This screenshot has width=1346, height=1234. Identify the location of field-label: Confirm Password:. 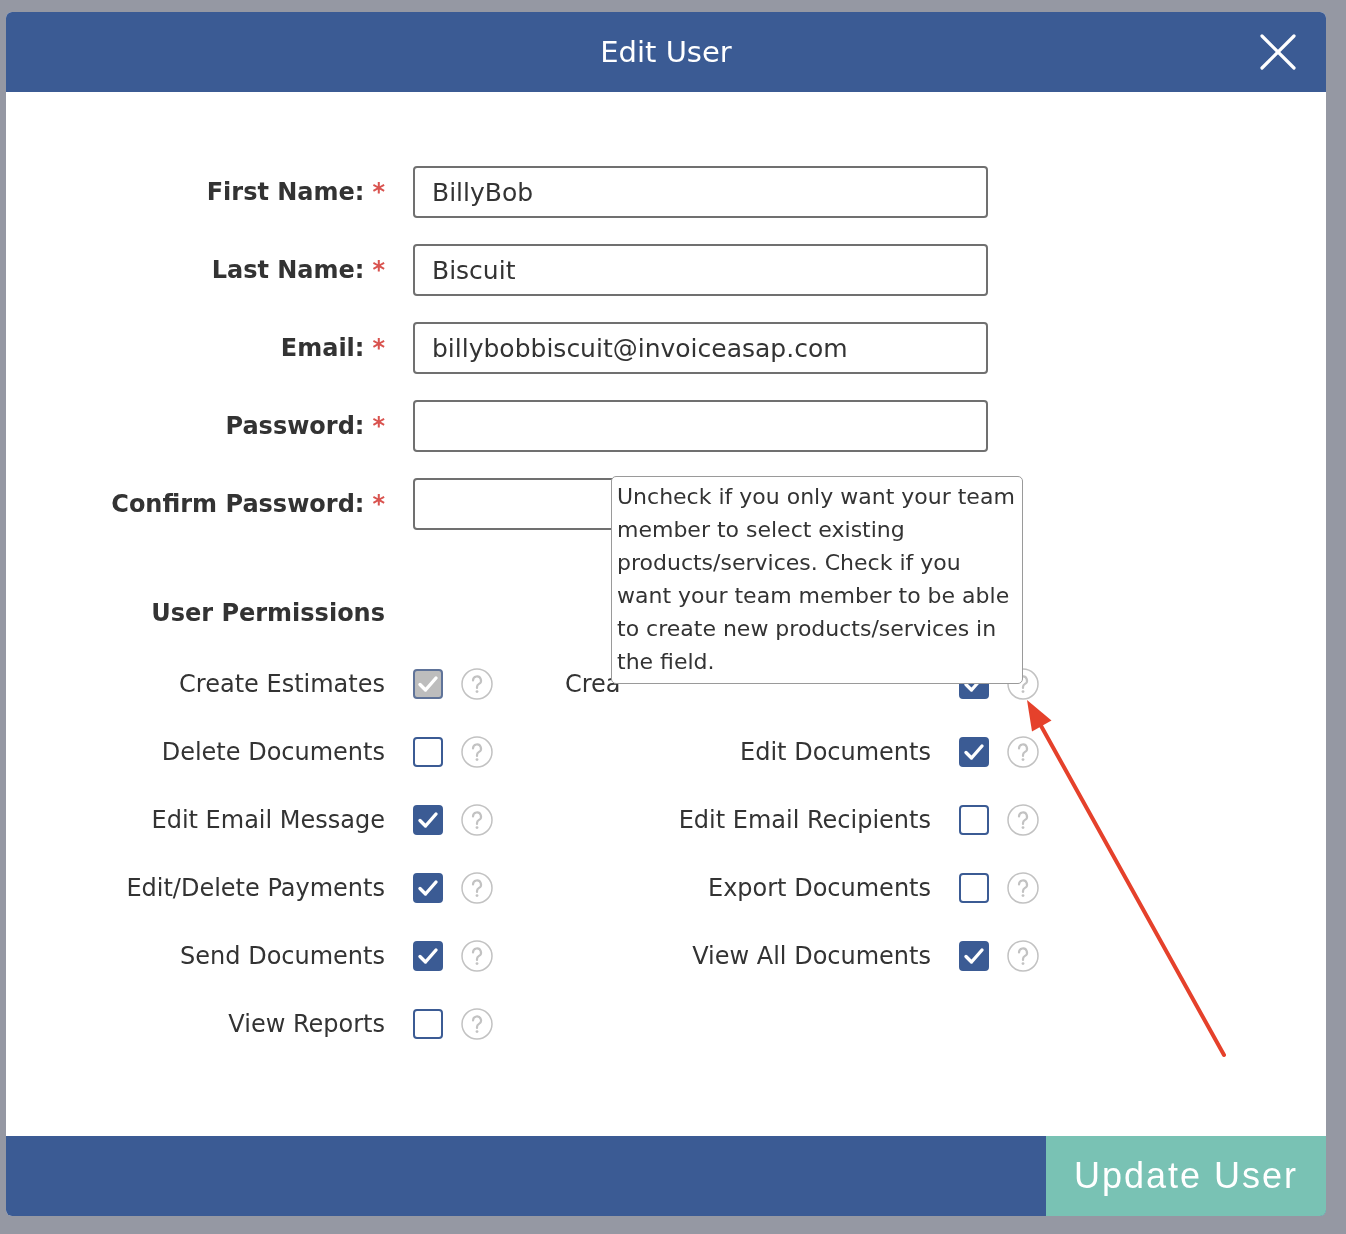
(238, 504).